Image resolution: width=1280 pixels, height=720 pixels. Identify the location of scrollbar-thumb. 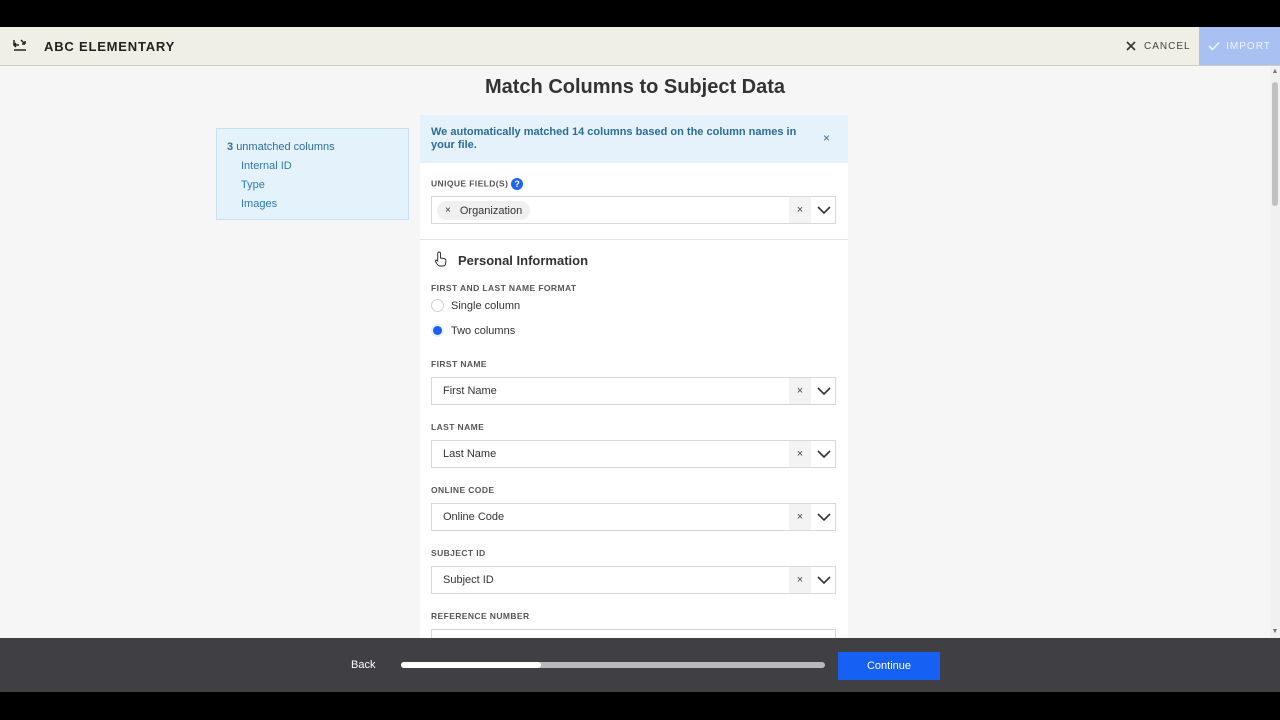
(1275, 144).